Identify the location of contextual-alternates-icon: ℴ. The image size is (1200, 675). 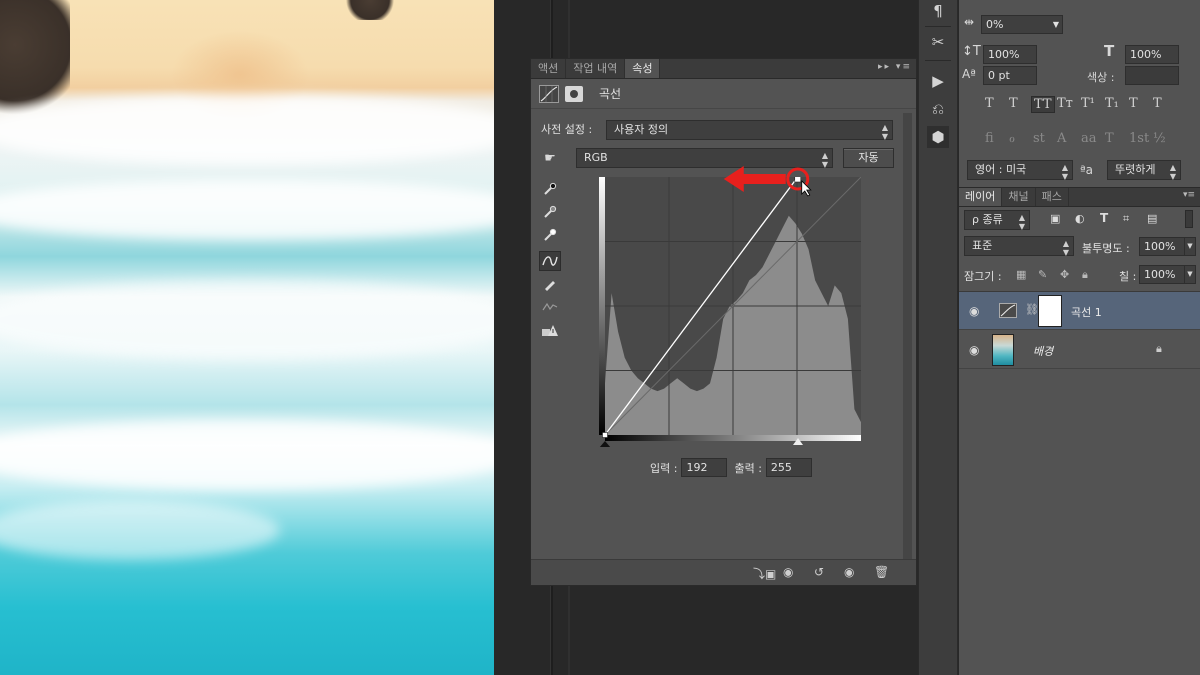
(1012, 138).